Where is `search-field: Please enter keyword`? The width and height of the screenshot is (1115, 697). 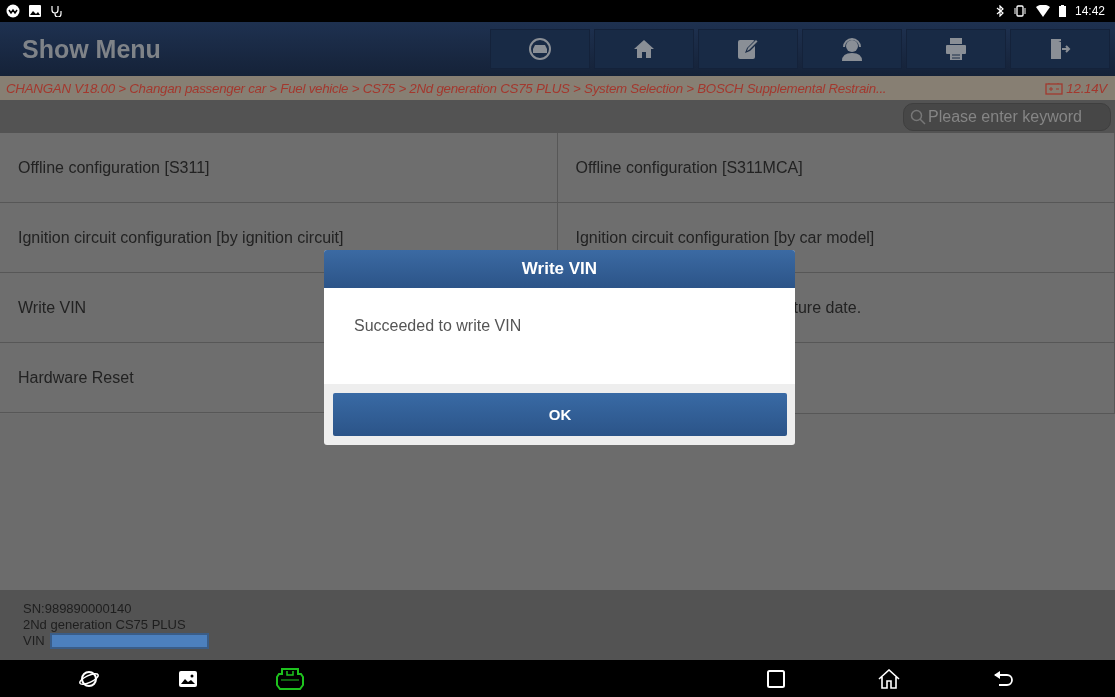
search-field: Please enter keyword is located at coordinates (1007, 116).